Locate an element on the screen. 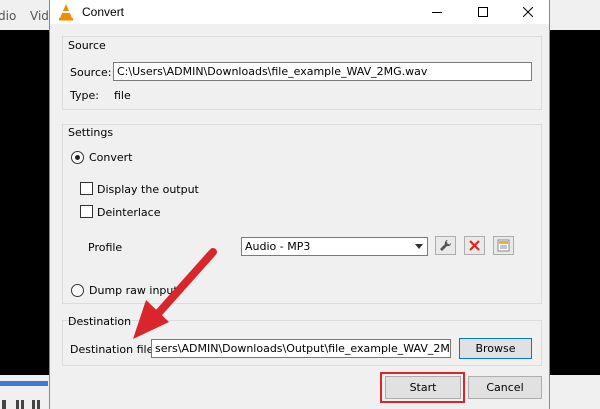 The height and width of the screenshot is (409, 600). profile-select: Audio - MP3 is located at coordinates (334, 246).